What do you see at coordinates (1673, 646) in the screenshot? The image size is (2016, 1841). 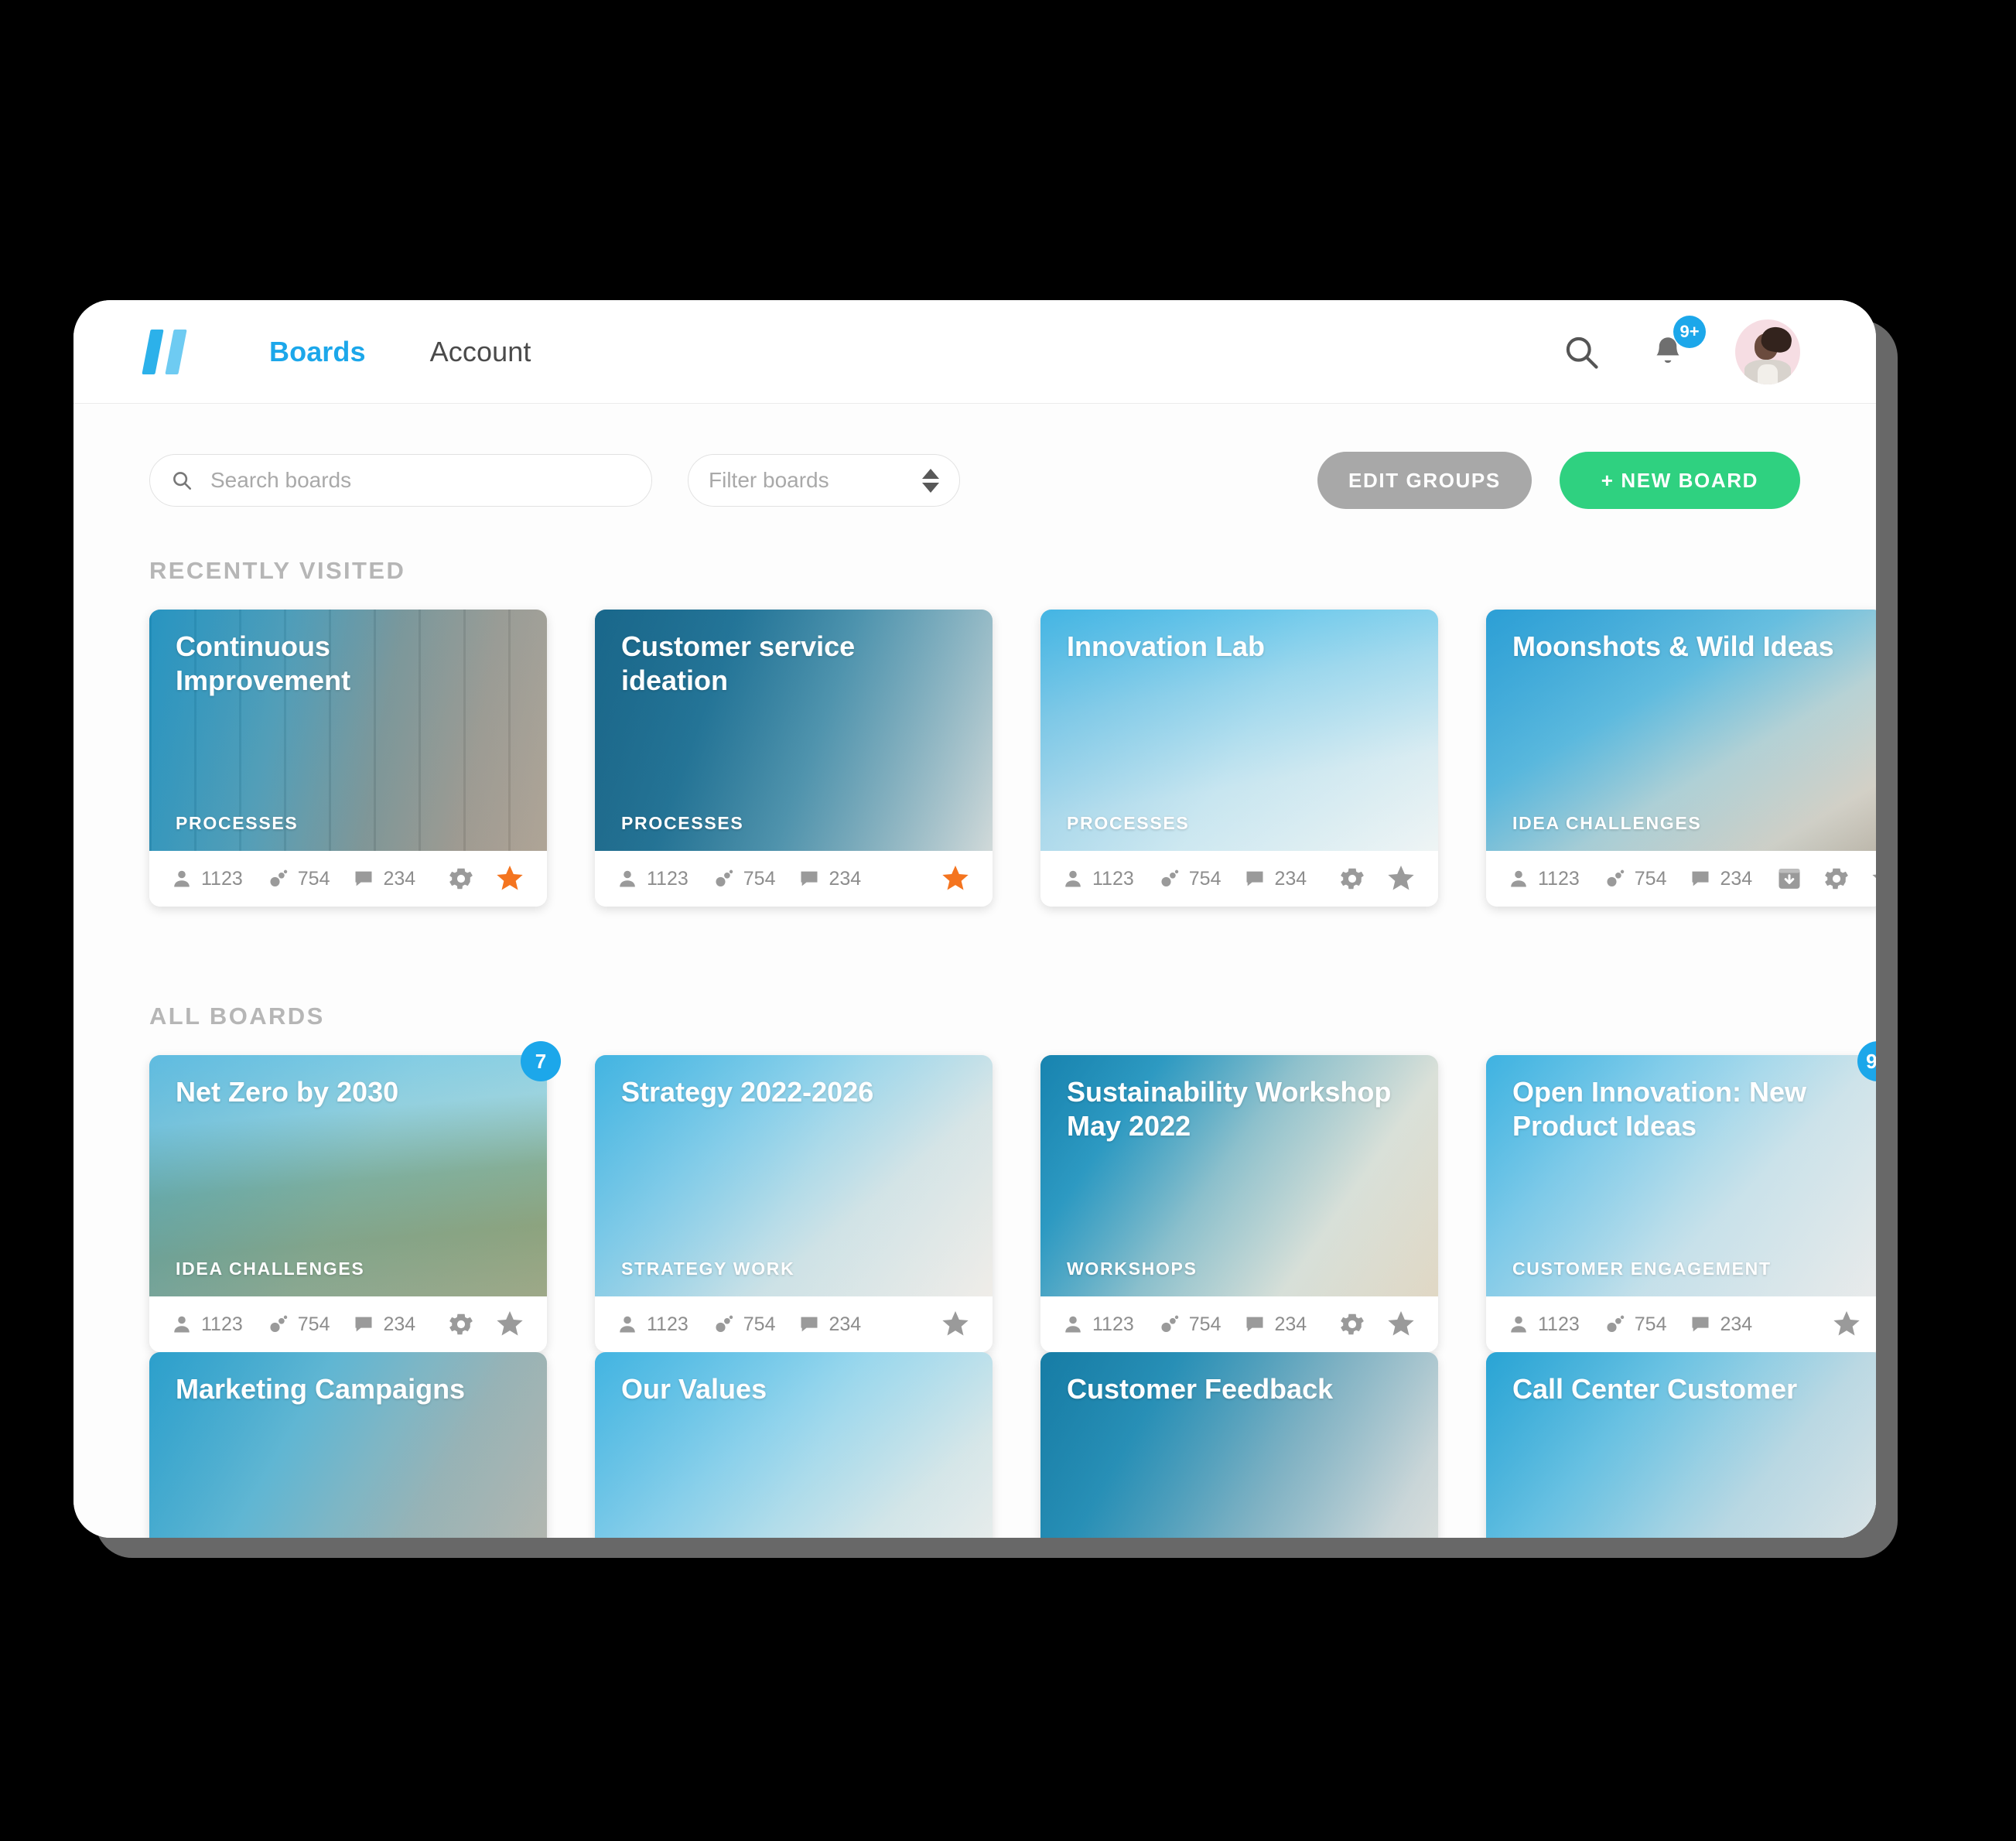 I see `board-card-title: Moonshots & Wild Ideas` at bounding box center [1673, 646].